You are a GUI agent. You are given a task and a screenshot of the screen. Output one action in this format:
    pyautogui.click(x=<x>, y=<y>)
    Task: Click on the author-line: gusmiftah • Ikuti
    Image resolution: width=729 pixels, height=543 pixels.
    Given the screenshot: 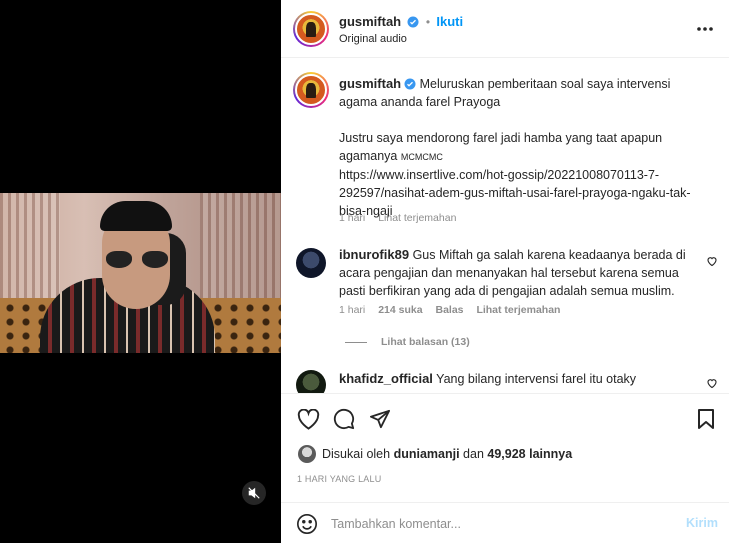 What is the action you would take?
    pyautogui.click(x=401, y=21)
    